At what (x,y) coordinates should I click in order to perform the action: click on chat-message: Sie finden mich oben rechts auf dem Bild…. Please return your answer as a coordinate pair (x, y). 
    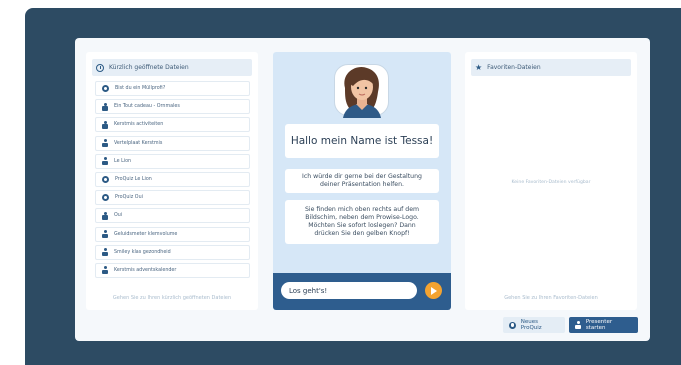
    Looking at the image, I should click on (362, 222).